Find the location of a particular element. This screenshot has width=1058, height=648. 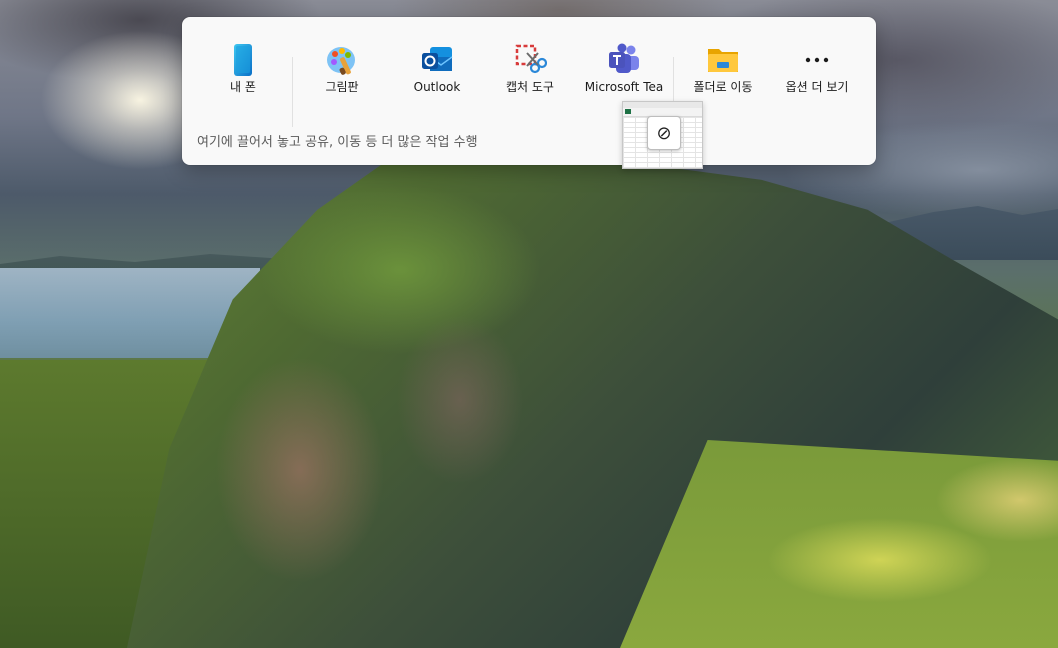

dragged-file-thumbnail: ⊘ is located at coordinates (662, 135).